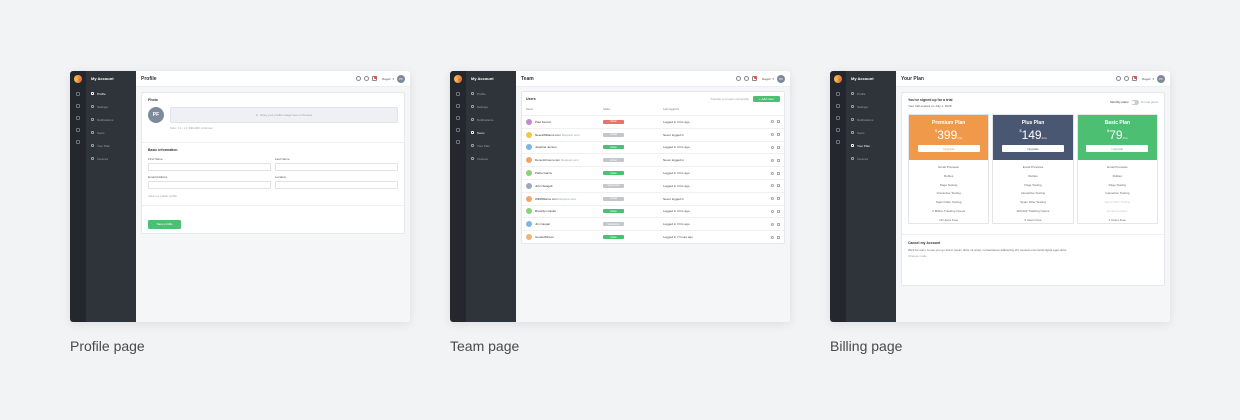 This screenshot has height=420, width=1240. I want to click on status-badge: Admin, so click(613, 121).